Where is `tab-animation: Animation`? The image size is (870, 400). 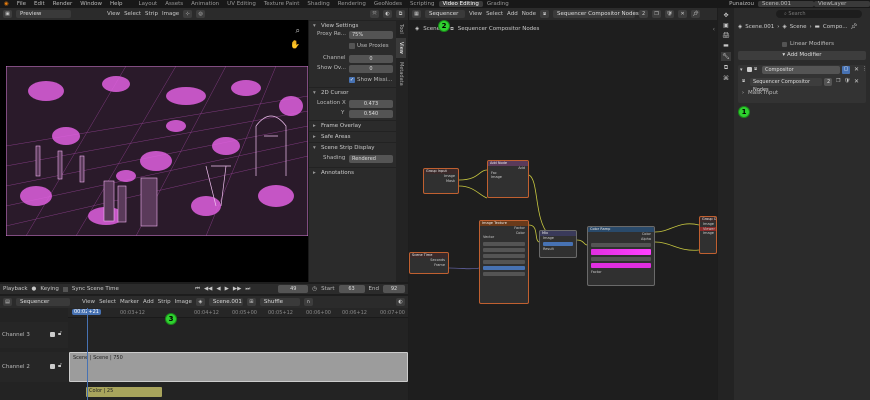 tab-animation: Animation is located at coordinates (205, 4).